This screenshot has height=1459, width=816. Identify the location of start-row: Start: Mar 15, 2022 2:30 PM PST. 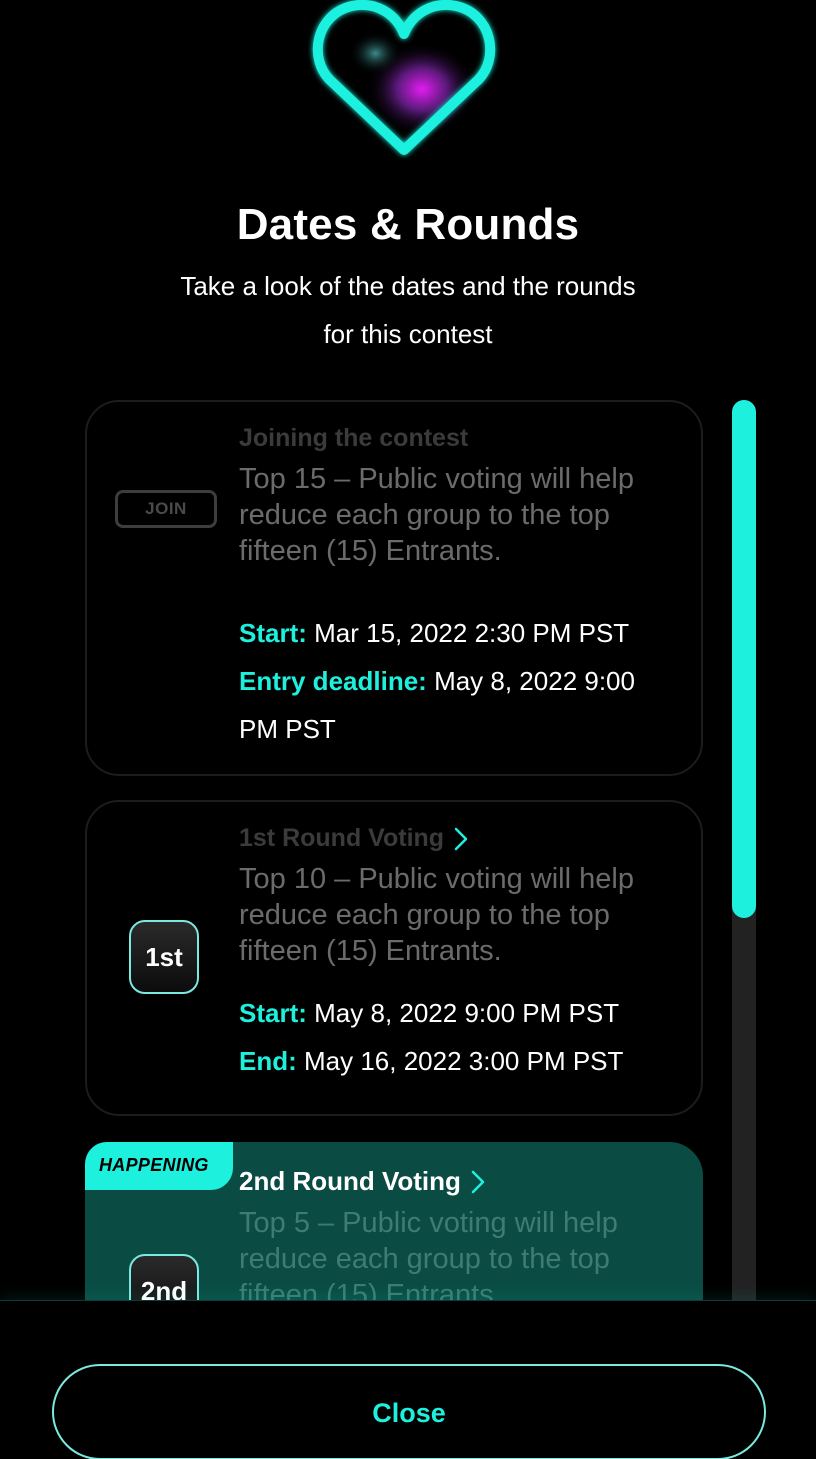
(460, 633).